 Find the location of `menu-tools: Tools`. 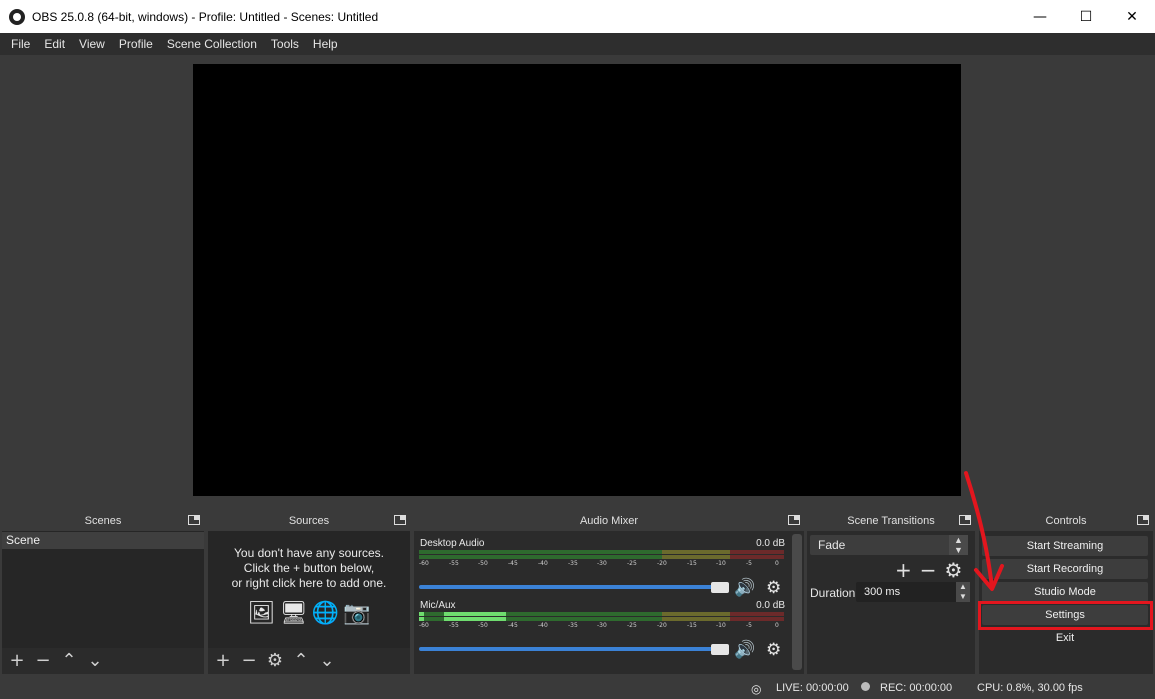

menu-tools: Tools is located at coordinates (285, 44).